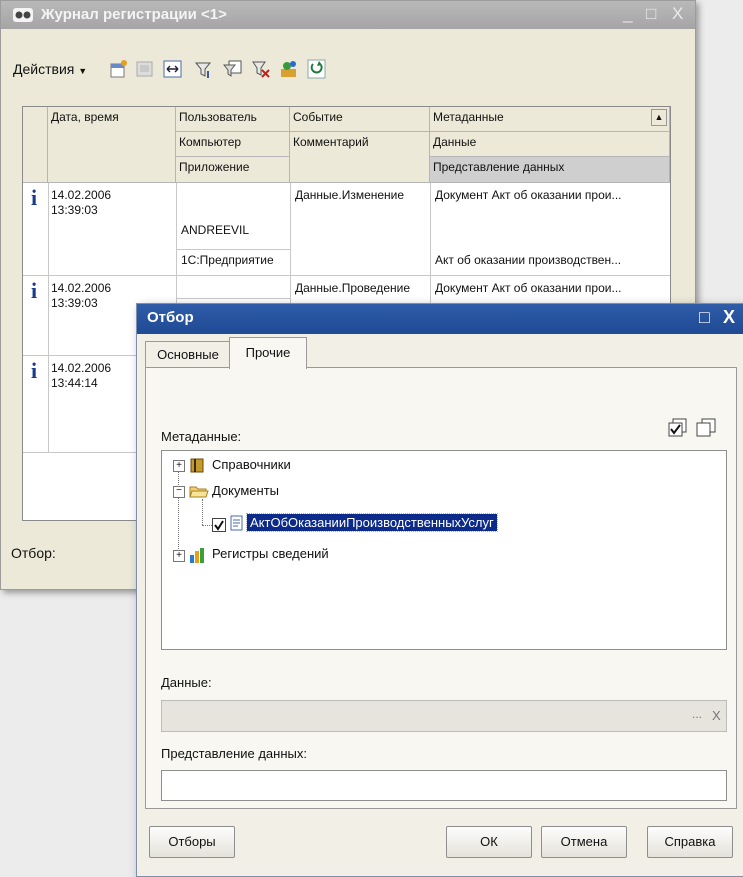 This screenshot has width=743, height=877. I want to click on tree-item-documents: Документы, so click(245, 490).